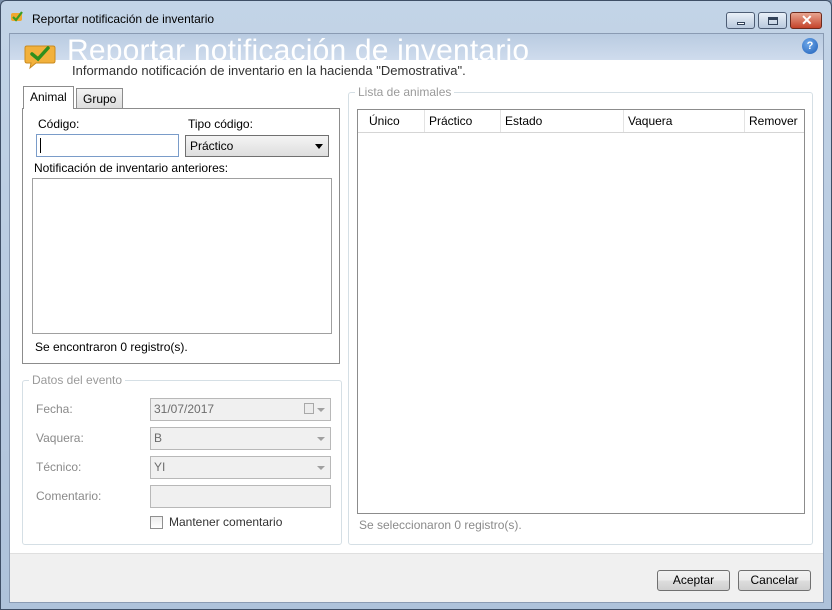 The width and height of the screenshot is (832, 610). What do you see at coordinates (48, 97) in the screenshot?
I see `tab-animal: Animal` at bounding box center [48, 97].